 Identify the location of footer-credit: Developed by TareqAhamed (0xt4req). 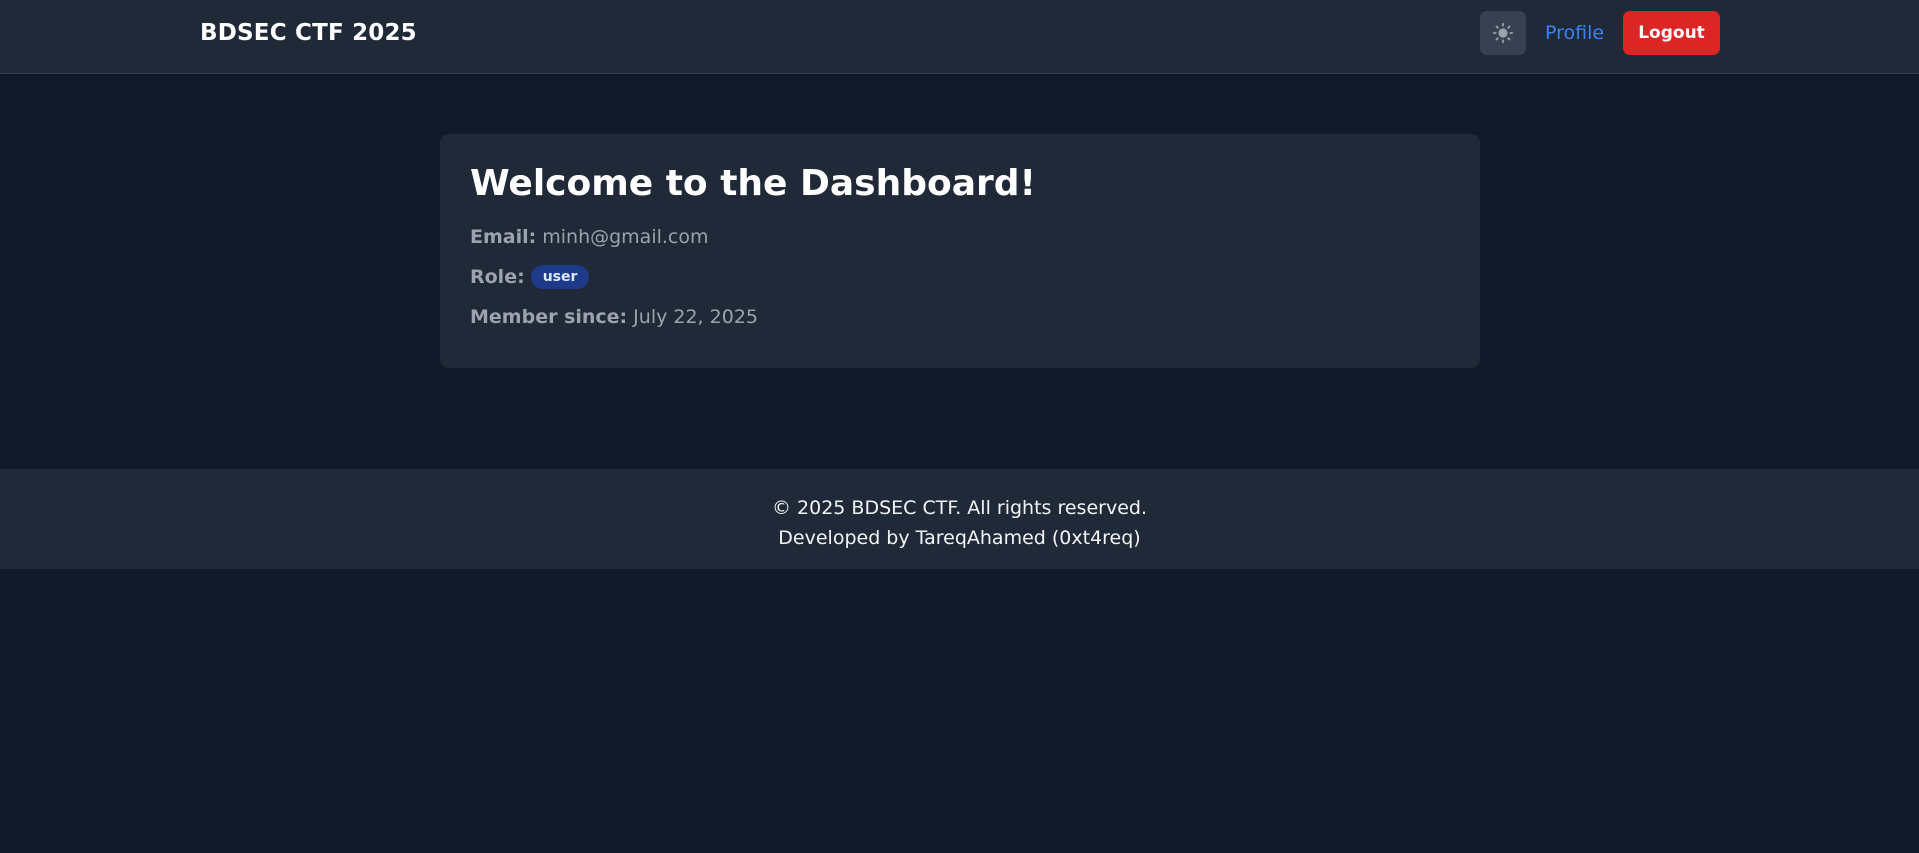
(959, 538).